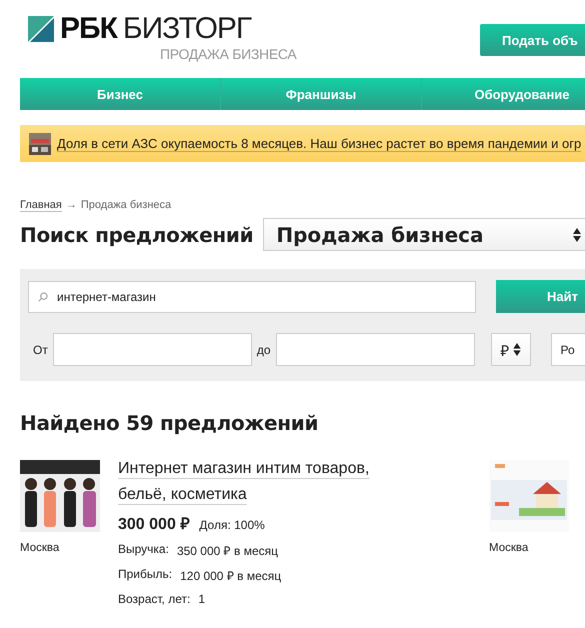 This screenshot has height=628, width=585. I want to click on stat-value: 1, so click(202, 599).